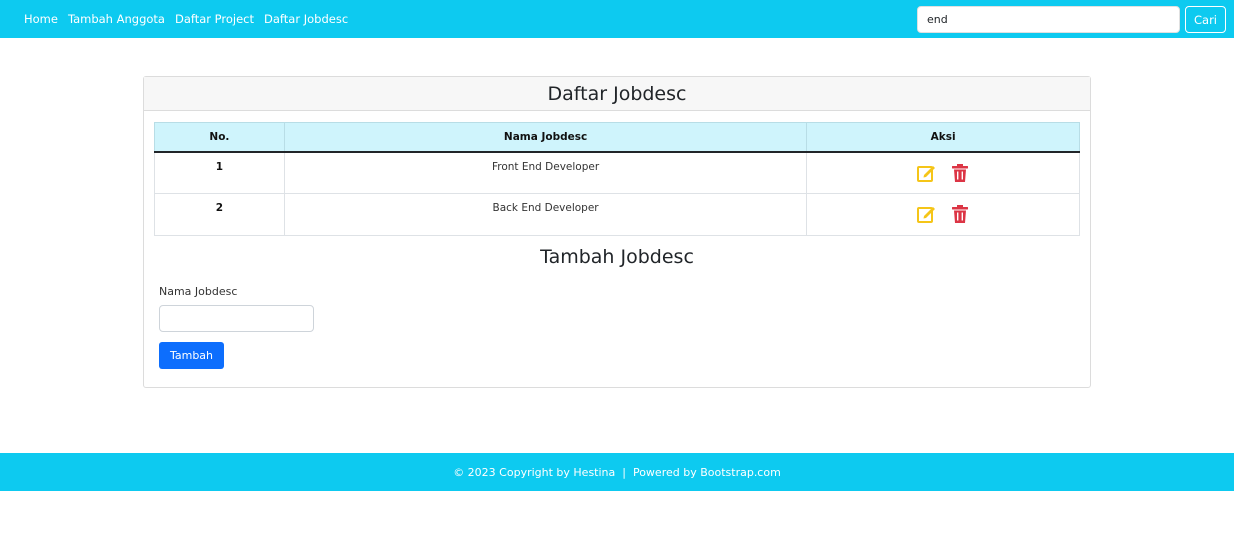 Image resolution: width=1234 pixels, height=557 pixels. What do you see at coordinates (545, 137) in the screenshot?
I see `column-header-nama-jobdesc: Nama Jobdesc` at bounding box center [545, 137].